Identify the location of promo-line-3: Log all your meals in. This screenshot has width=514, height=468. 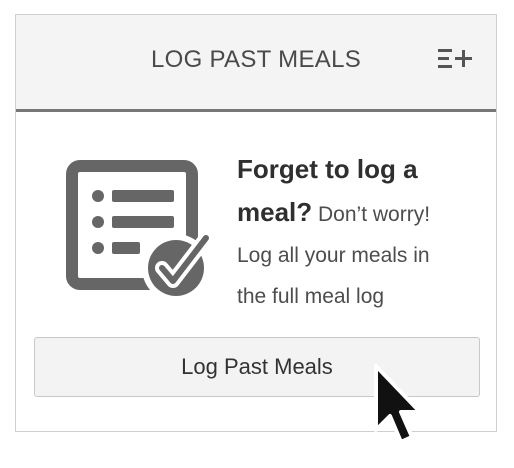
(333, 255).